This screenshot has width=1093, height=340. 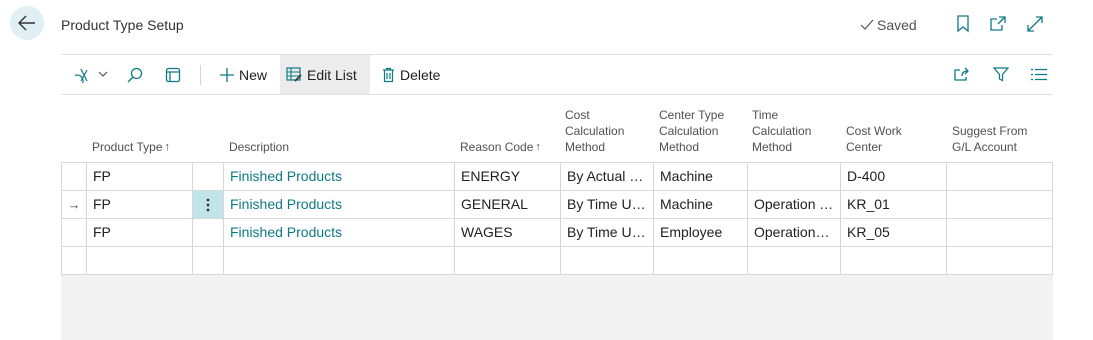 I want to click on header-cost-calc-line1: Cost, so click(x=577, y=115).